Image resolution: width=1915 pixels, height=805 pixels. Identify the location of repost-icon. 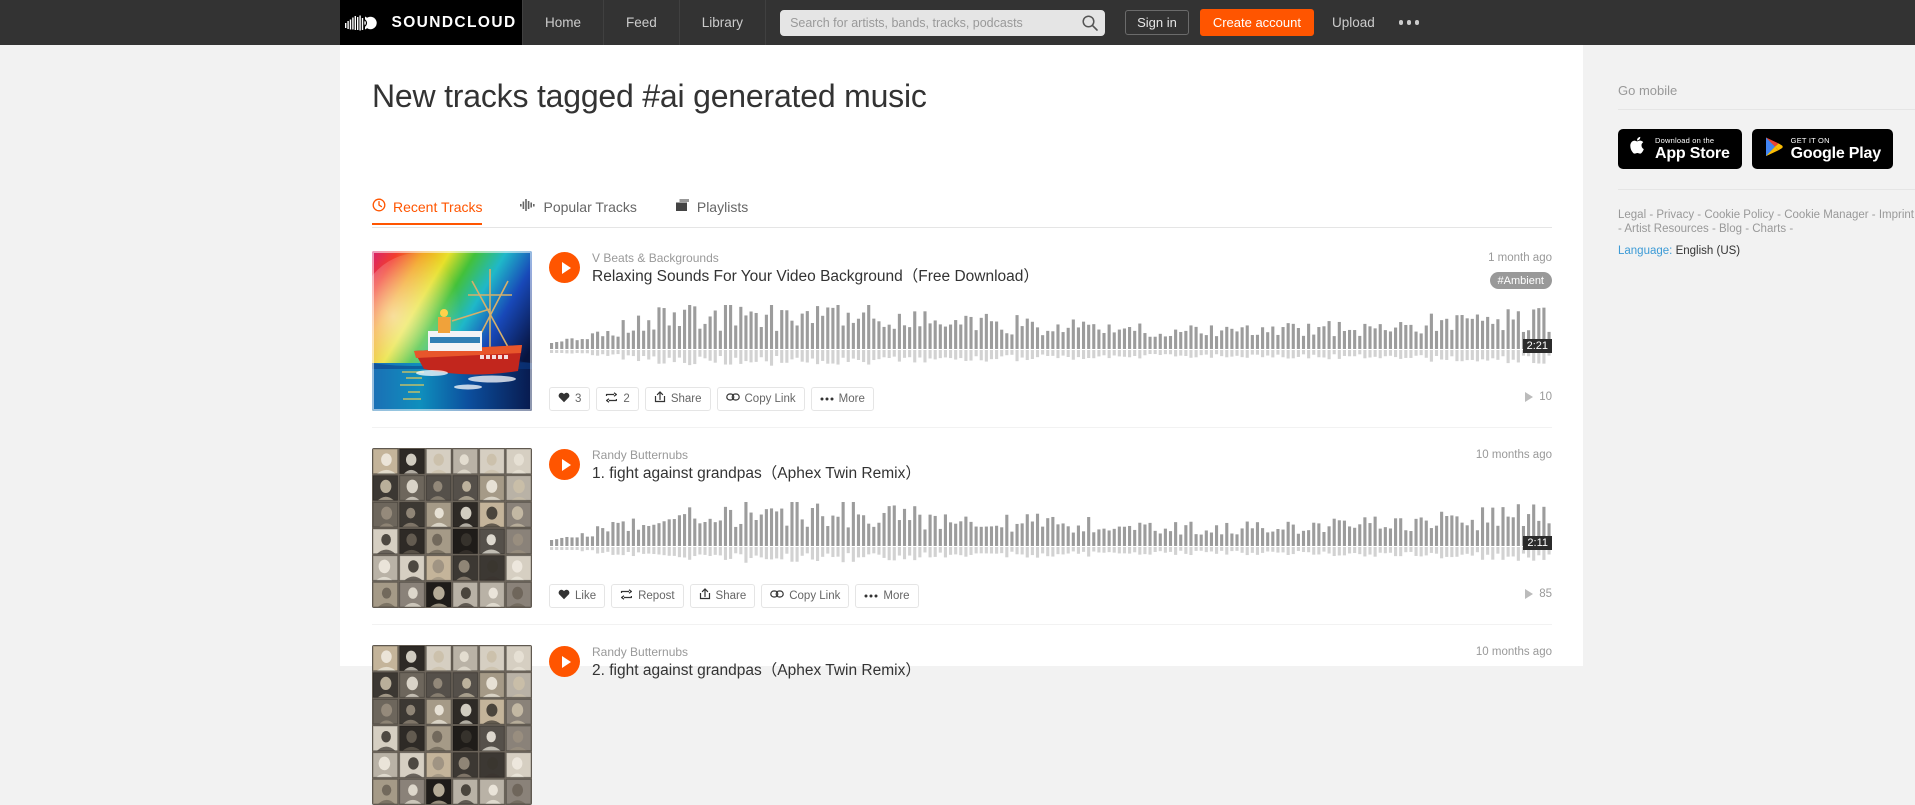
(626, 596).